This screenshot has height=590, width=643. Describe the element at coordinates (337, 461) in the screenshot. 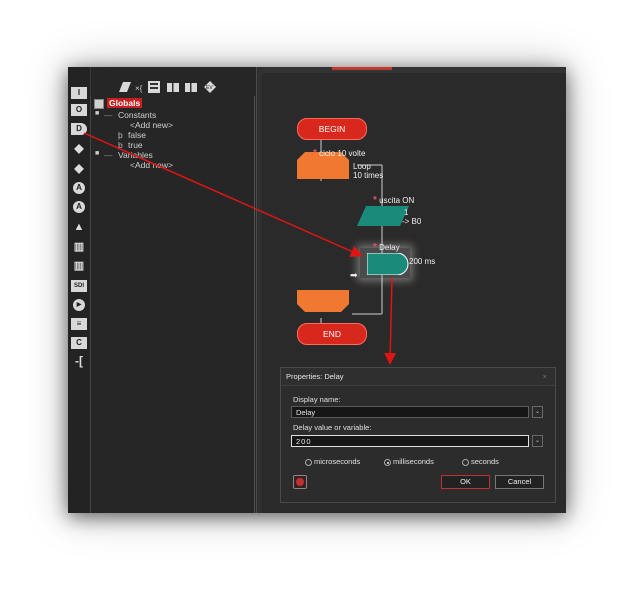

I see `microseconds-label: microseconds` at that location.